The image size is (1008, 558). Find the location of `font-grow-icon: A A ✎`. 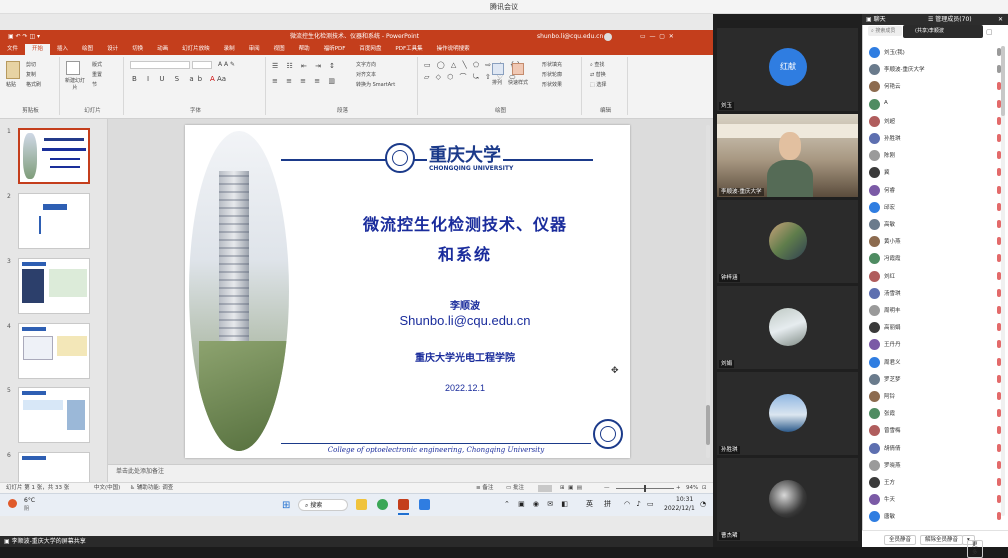

font-grow-icon: A A ✎ is located at coordinates (226, 64).